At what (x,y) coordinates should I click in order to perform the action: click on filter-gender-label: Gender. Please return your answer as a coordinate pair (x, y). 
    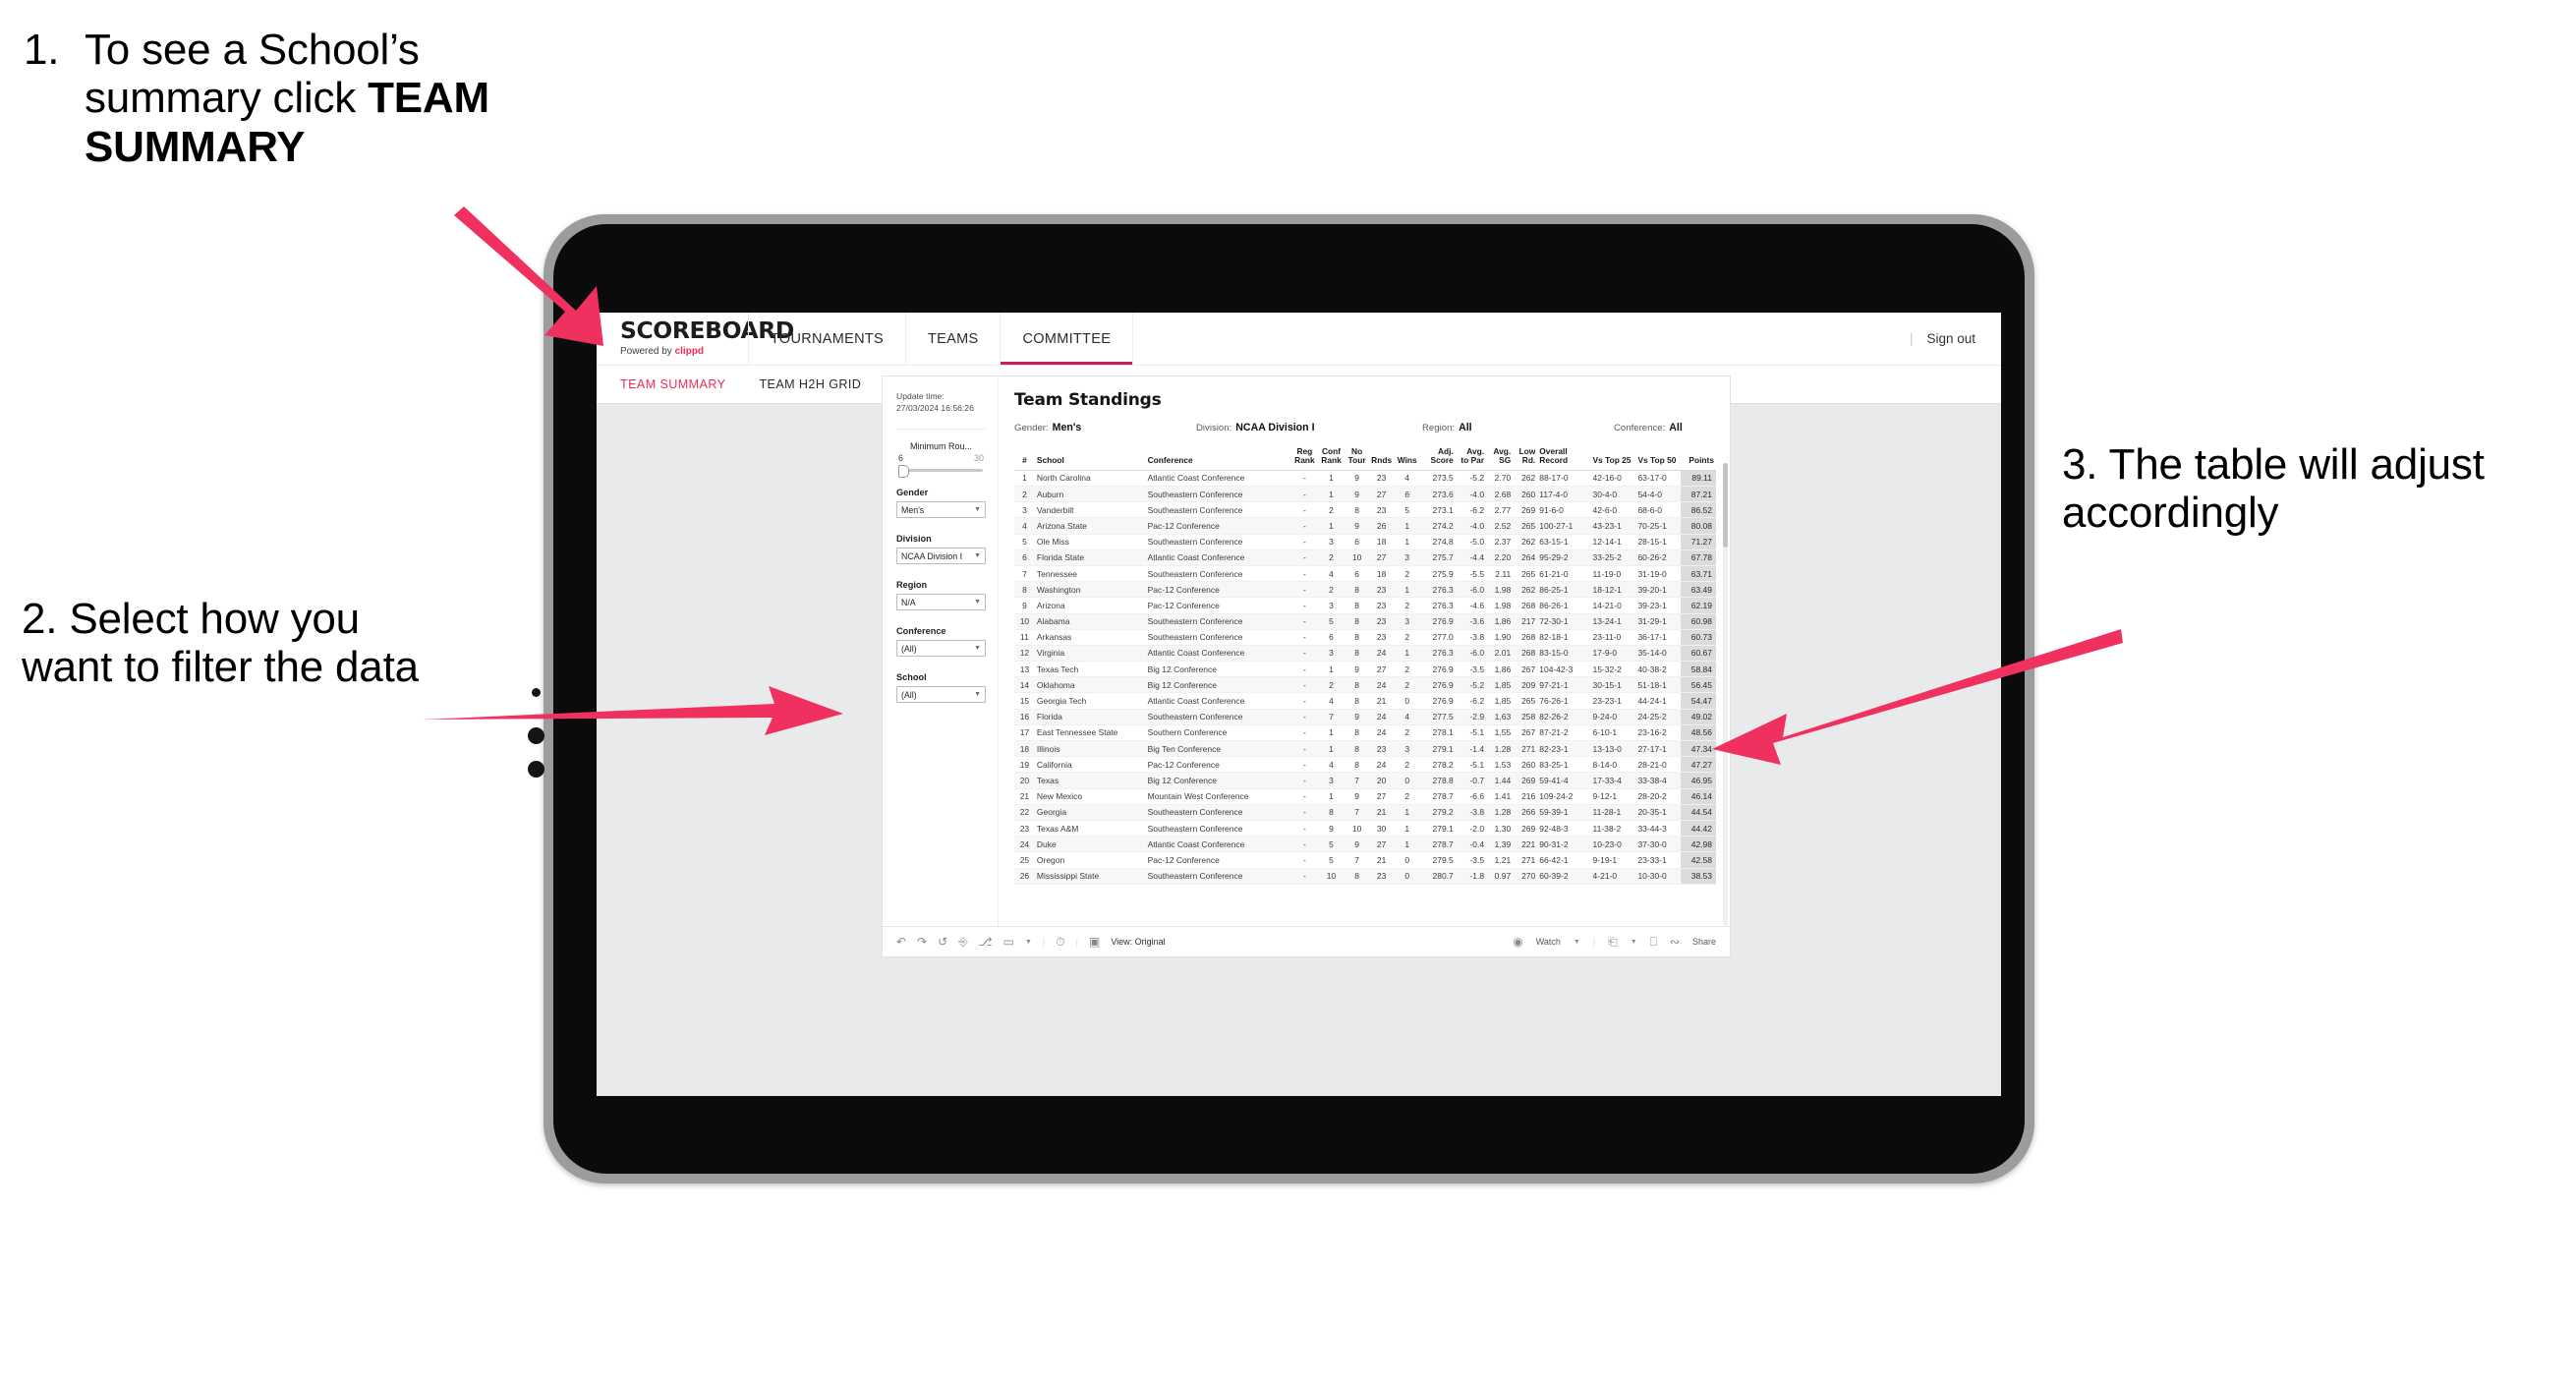
    Looking at the image, I should click on (912, 493).